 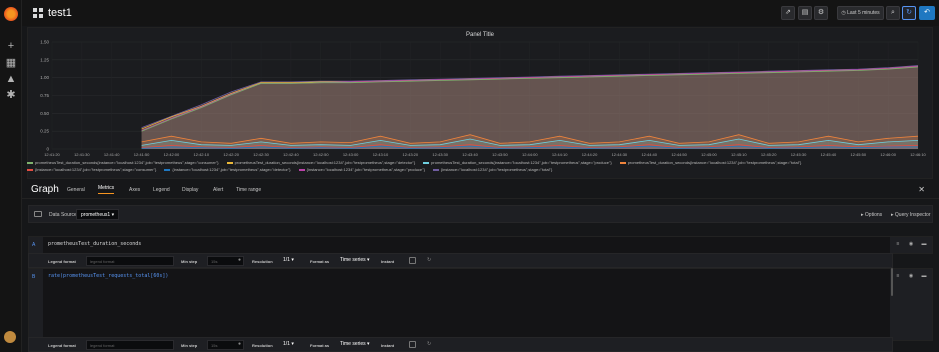 I want to click on x-tick-label: 12:45:20, so click(x=769, y=154).